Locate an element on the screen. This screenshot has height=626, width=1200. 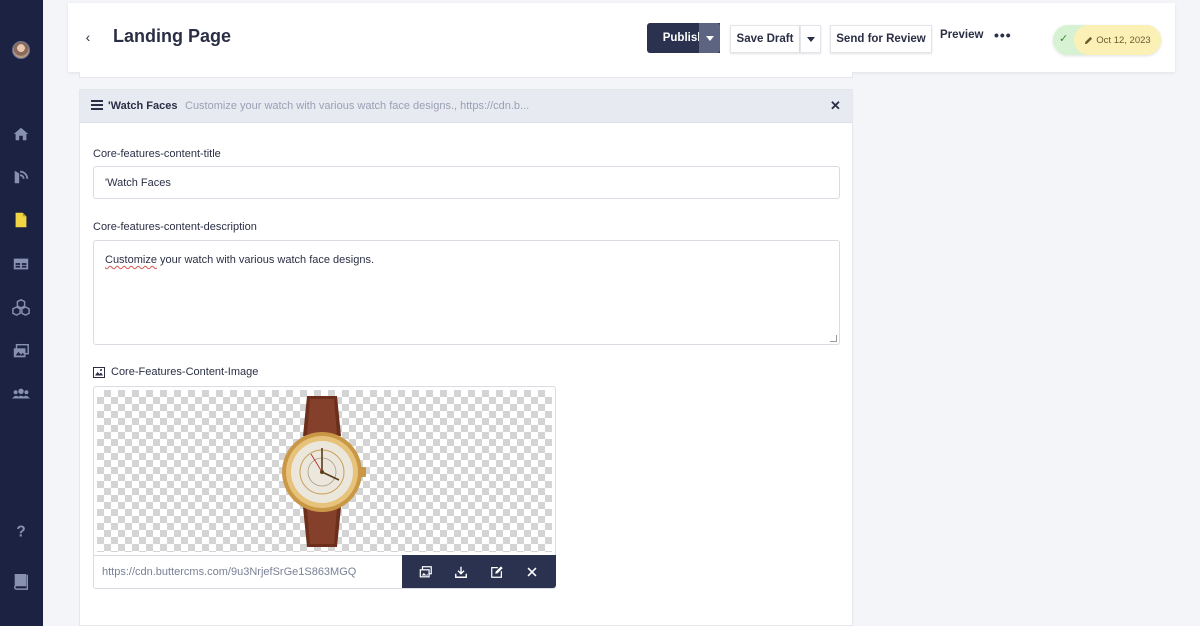
title-field-label: Core-features-content-title is located at coordinates (157, 154).